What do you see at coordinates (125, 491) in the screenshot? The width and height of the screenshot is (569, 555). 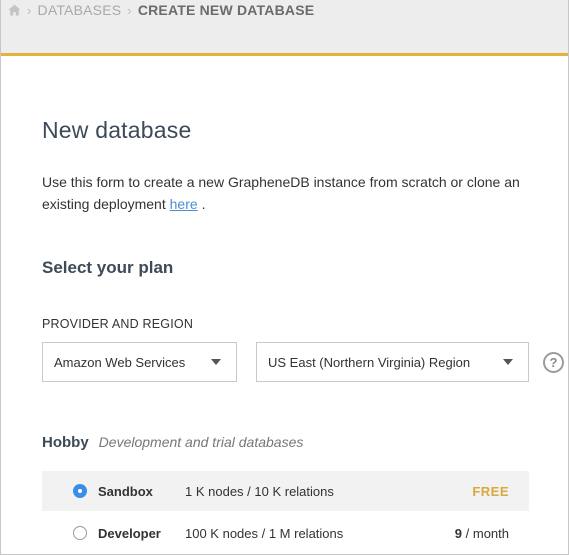 I see `plan-name: Sandbox` at bounding box center [125, 491].